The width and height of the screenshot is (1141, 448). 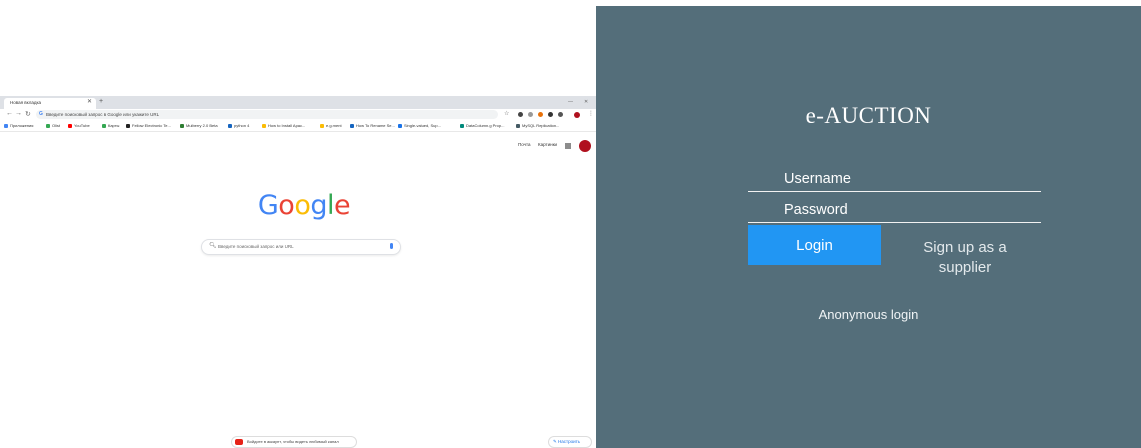 What do you see at coordinates (506, 113) in the screenshot?
I see `bookmark-star-icon: ☆` at bounding box center [506, 113].